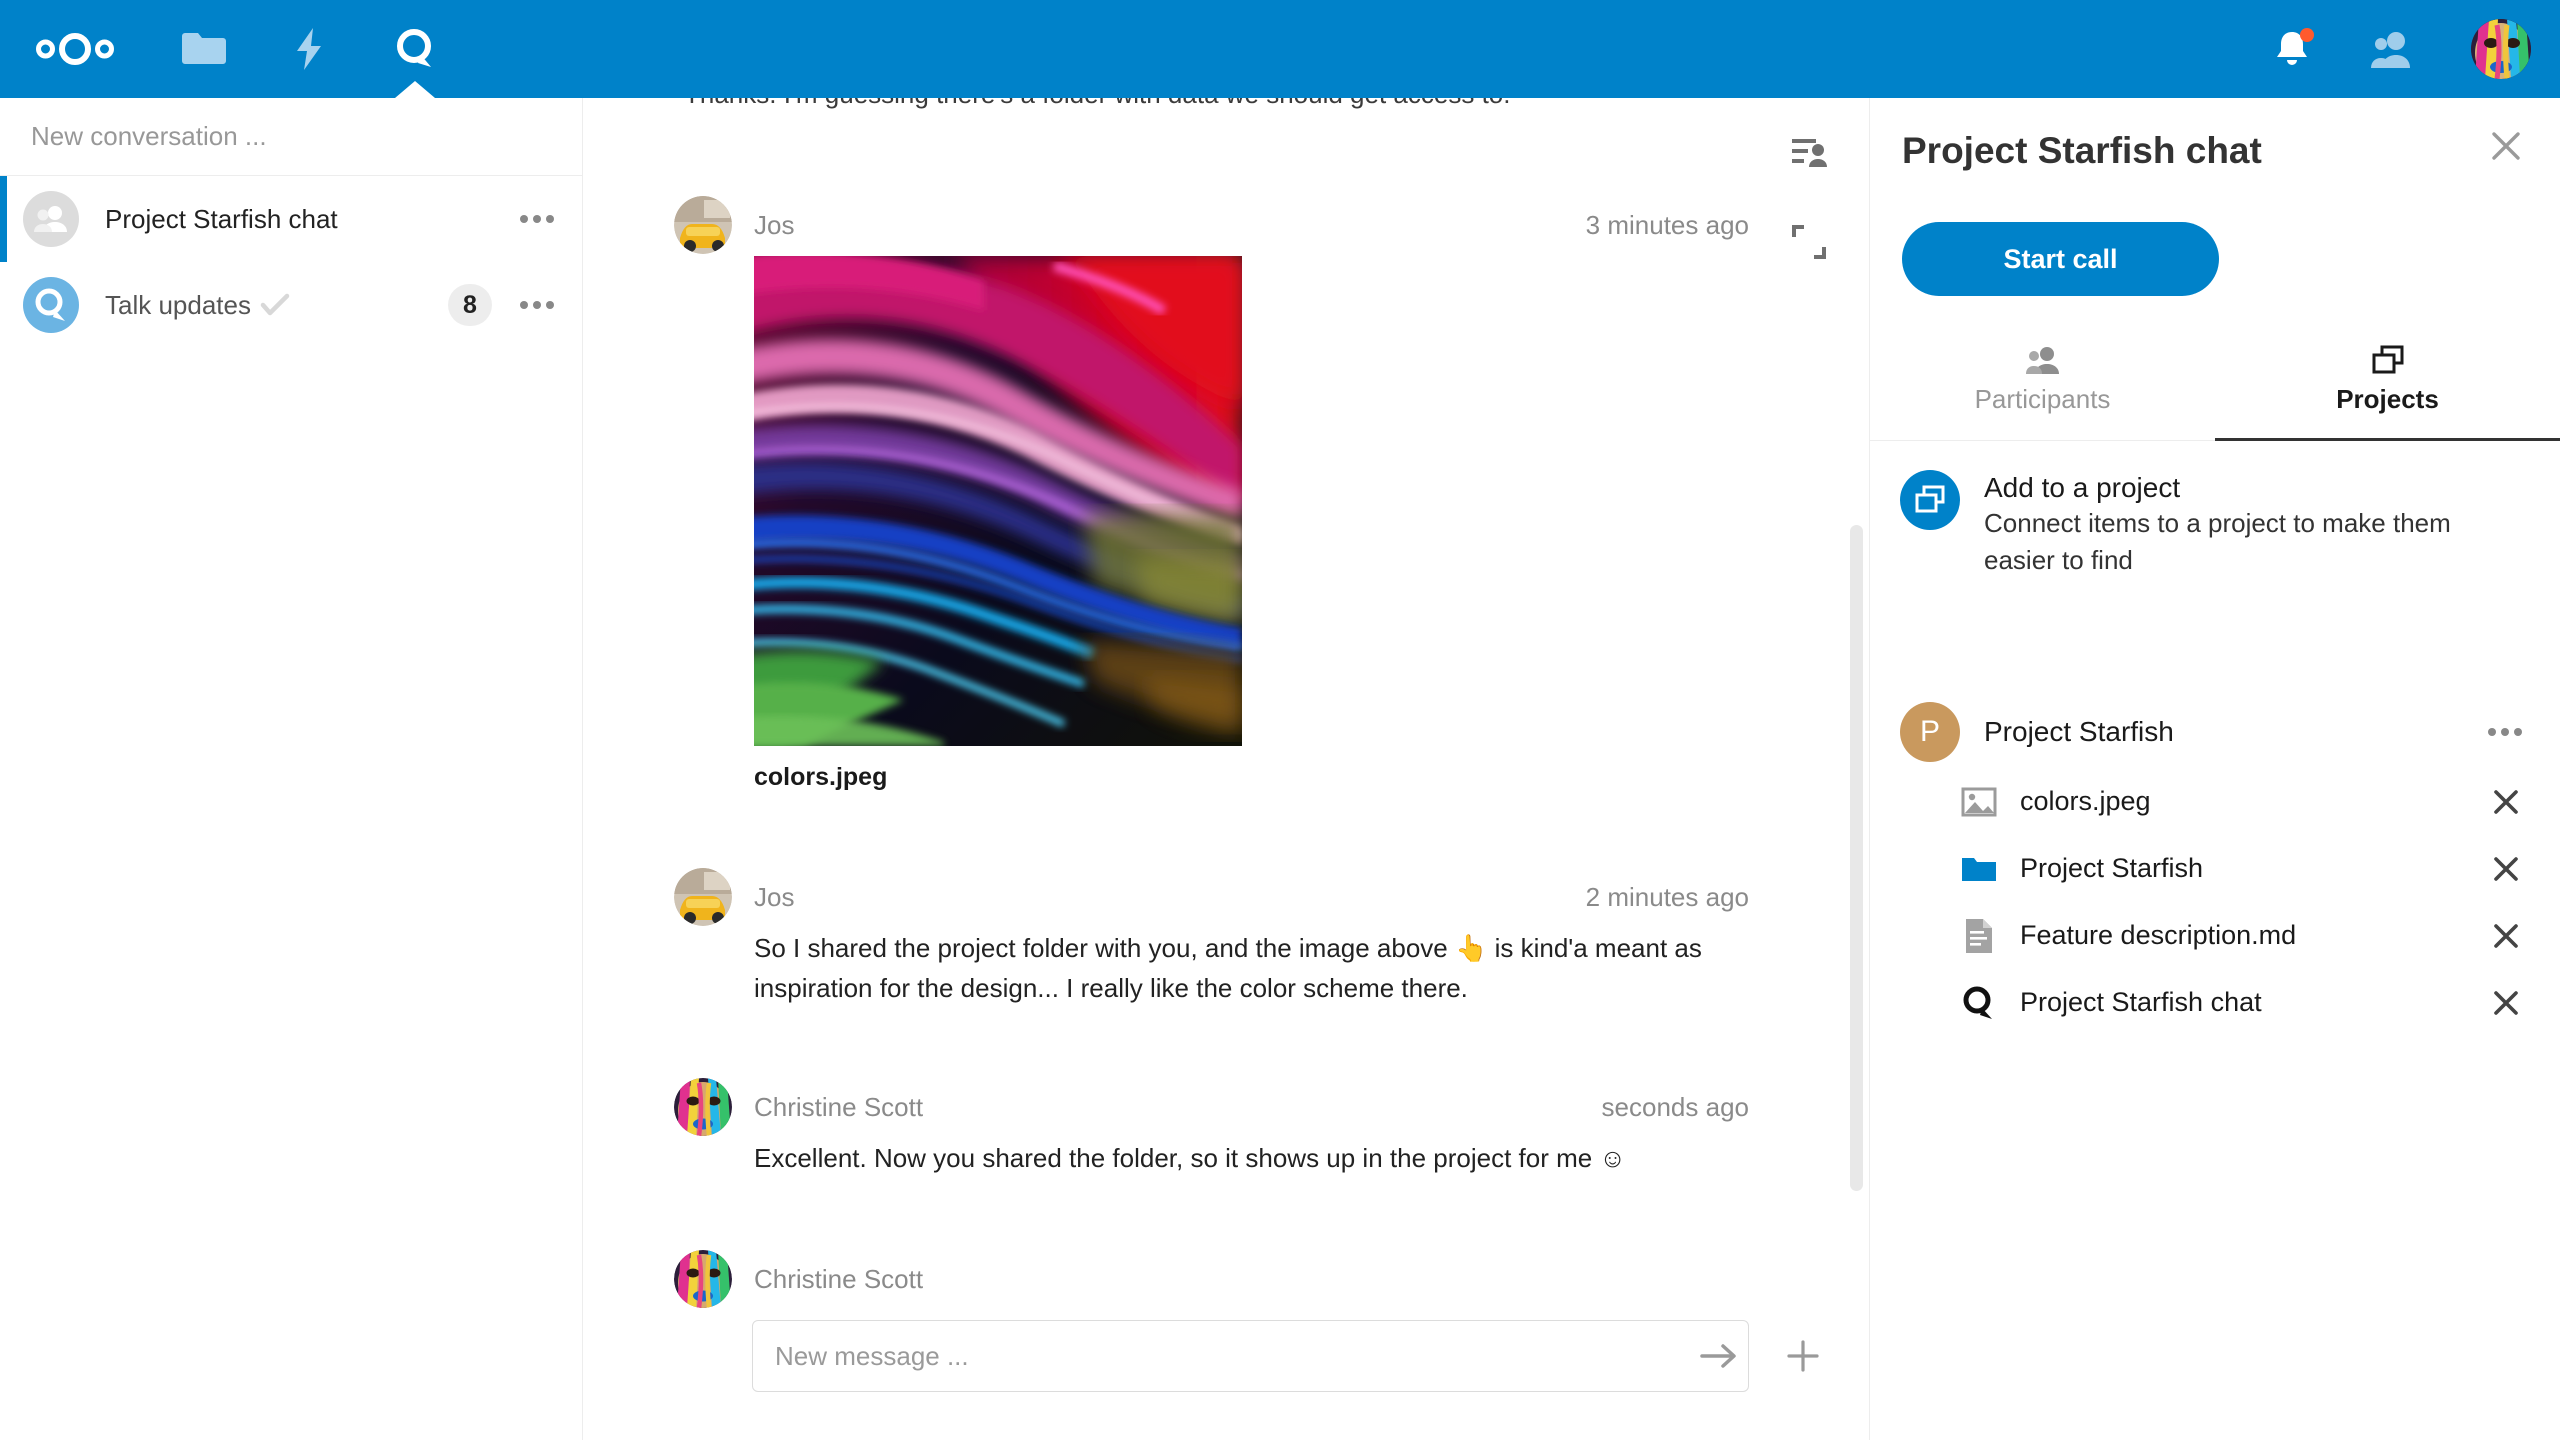 This screenshot has width=2560, height=1440. What do you see at coordinates (2141, 1002) in the screenshot?
I see `list-item-label: Project Starfish chat` at bounding box center [2141, 1002].